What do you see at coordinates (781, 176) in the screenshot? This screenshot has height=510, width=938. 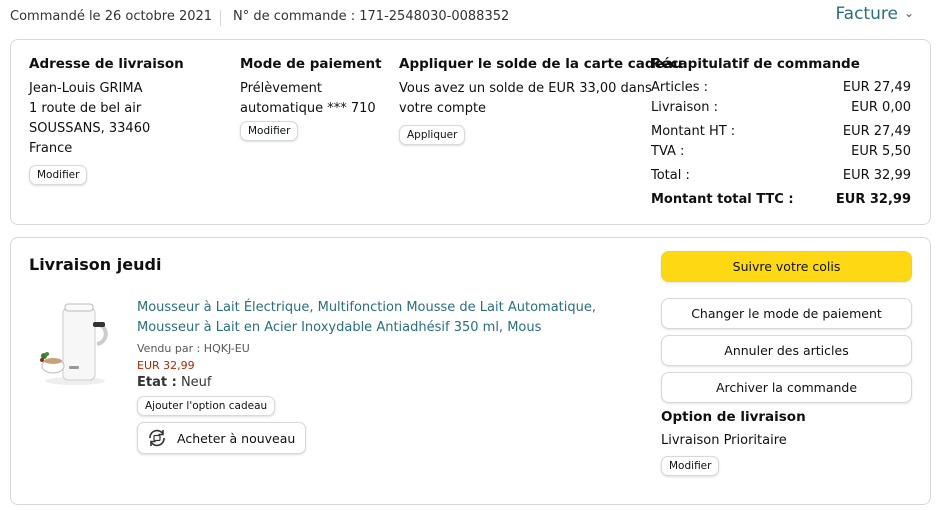 I see `summary-row: Total : EUR 32,99` at bounding box center [781, 176].